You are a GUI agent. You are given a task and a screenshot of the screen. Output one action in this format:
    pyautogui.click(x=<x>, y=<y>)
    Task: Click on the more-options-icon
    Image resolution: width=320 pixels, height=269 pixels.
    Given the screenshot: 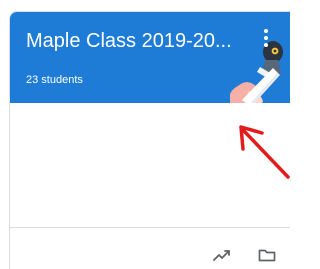 What is the action you would take?
    pyautogui.click(x=266, y=38)
    